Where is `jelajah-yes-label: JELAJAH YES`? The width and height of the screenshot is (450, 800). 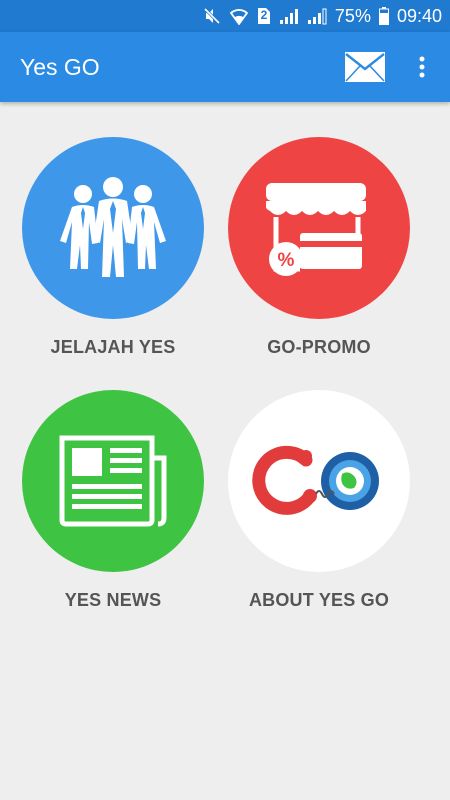
jelajah-yes-label: JELAJAH YES is located at coordinates (113, 347).